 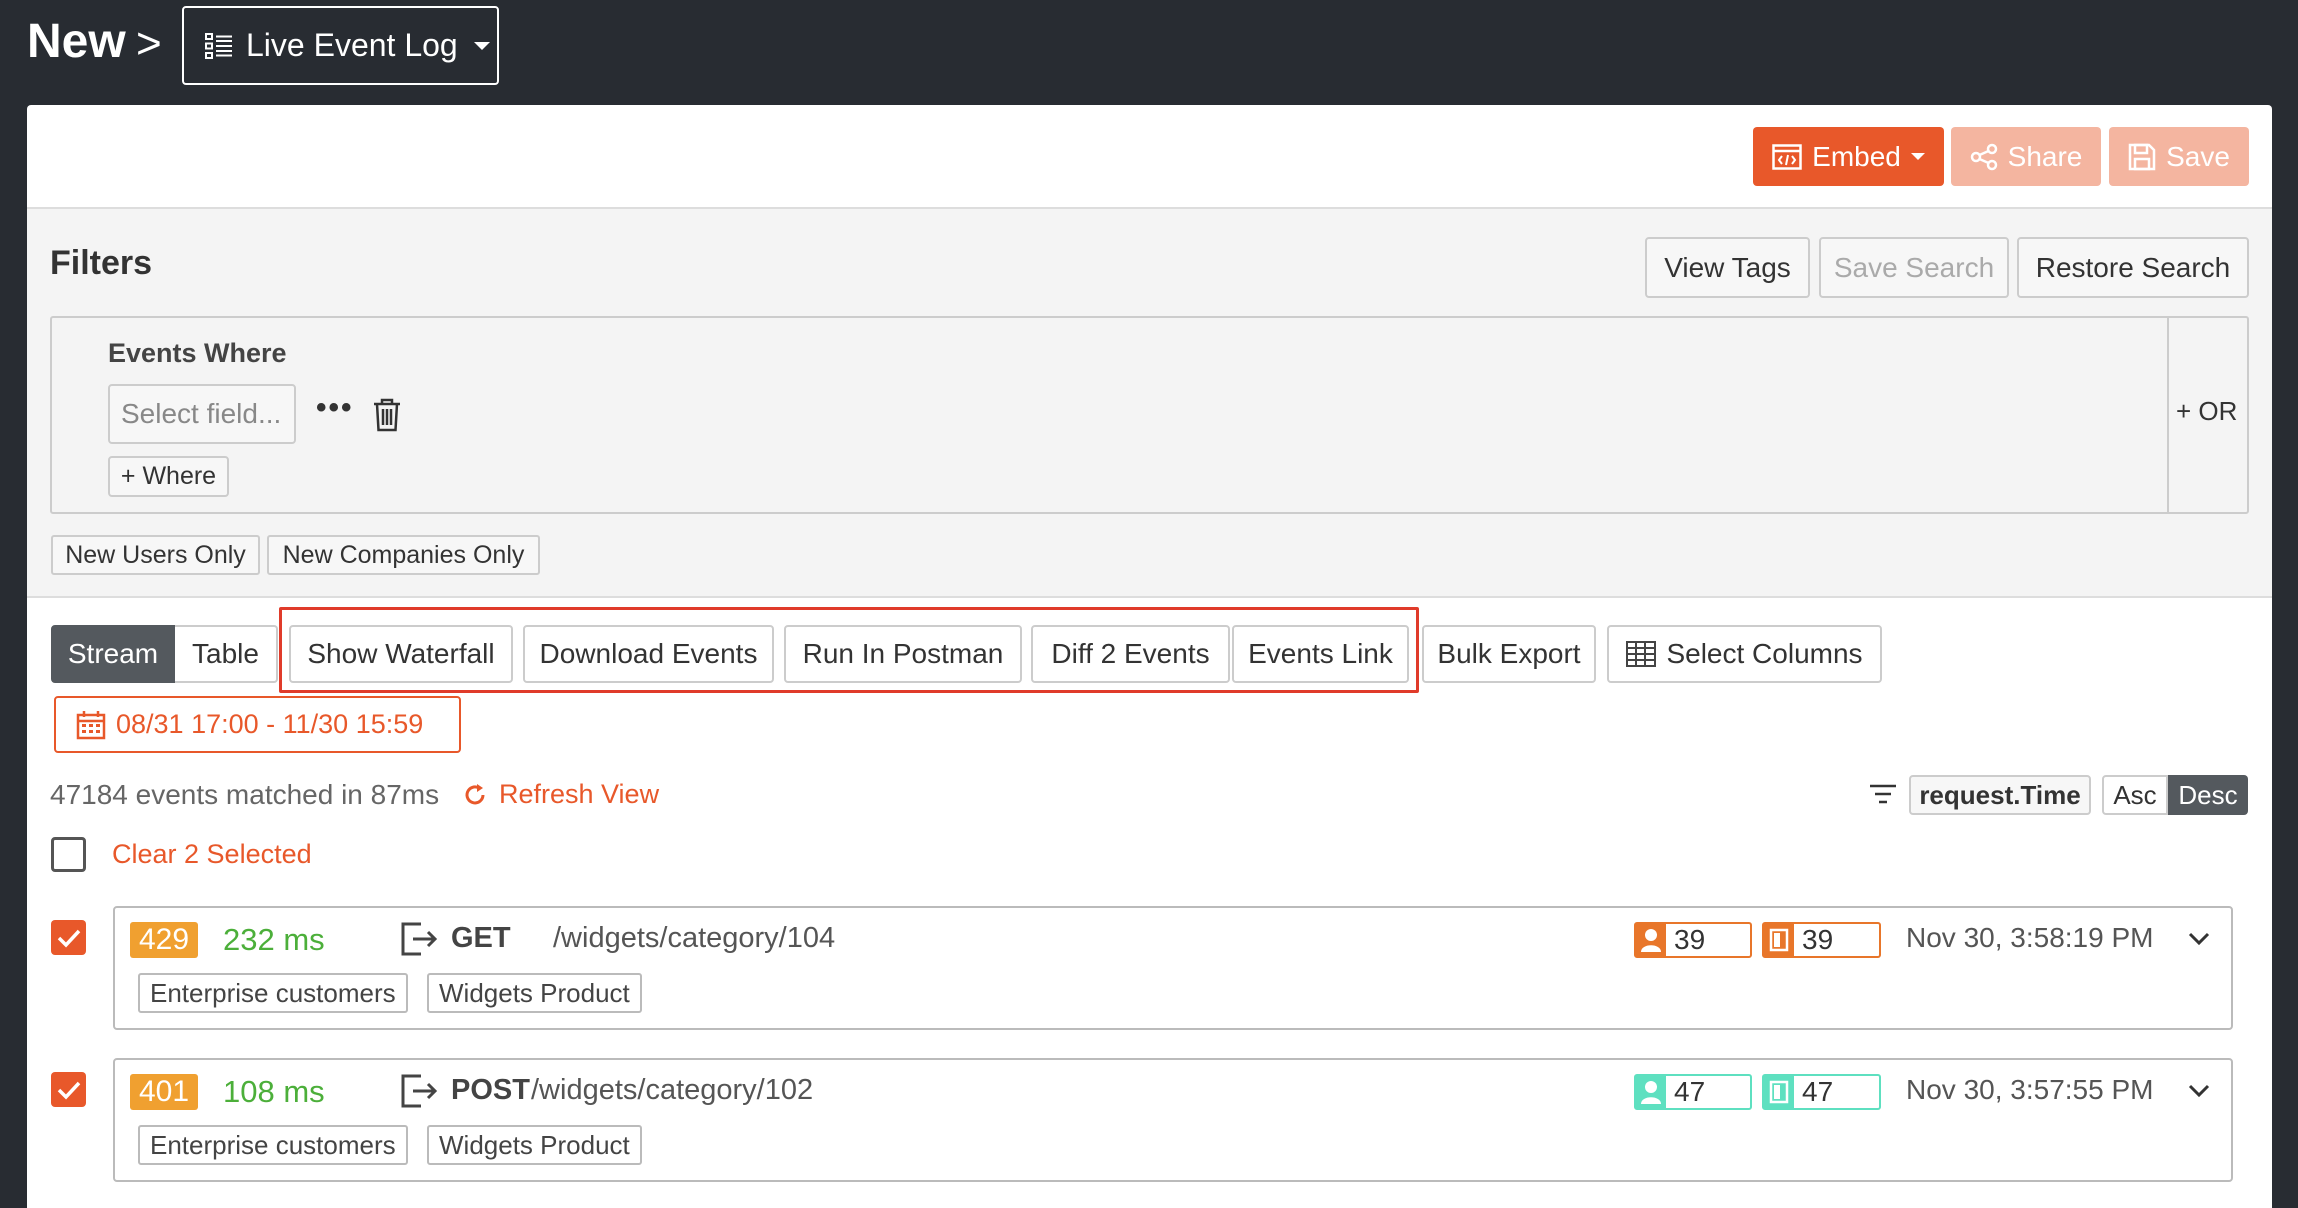 What do you see at coordinates (164, 940) in the screenshot?
I see `status-badge: 429` at bounding box center [164, 940].